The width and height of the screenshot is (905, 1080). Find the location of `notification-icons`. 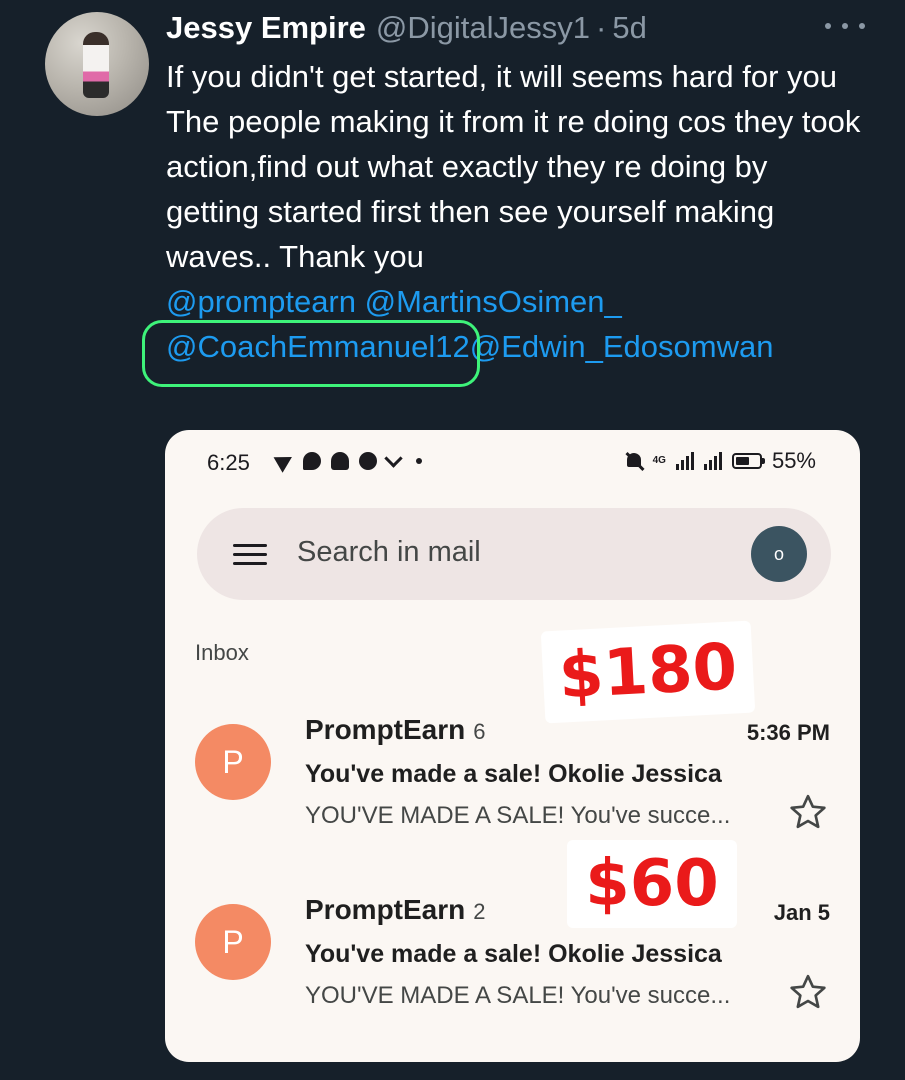

notification-icons is located at coordinates (350, 461).